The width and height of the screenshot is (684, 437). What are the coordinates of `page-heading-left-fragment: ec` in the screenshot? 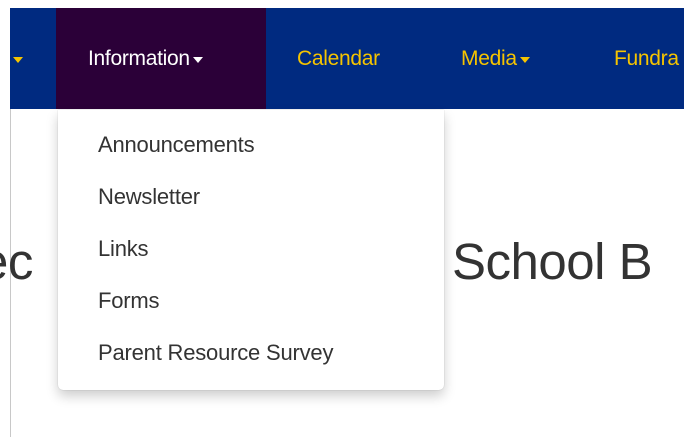 It's located at (16, 261).